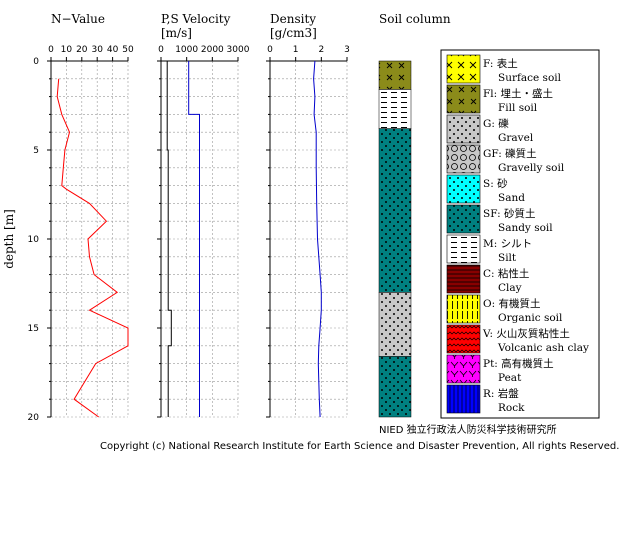 The width and height of the screenshot is (626, 534). I want to click on legend-label-en: Rock, so click(511, 408).